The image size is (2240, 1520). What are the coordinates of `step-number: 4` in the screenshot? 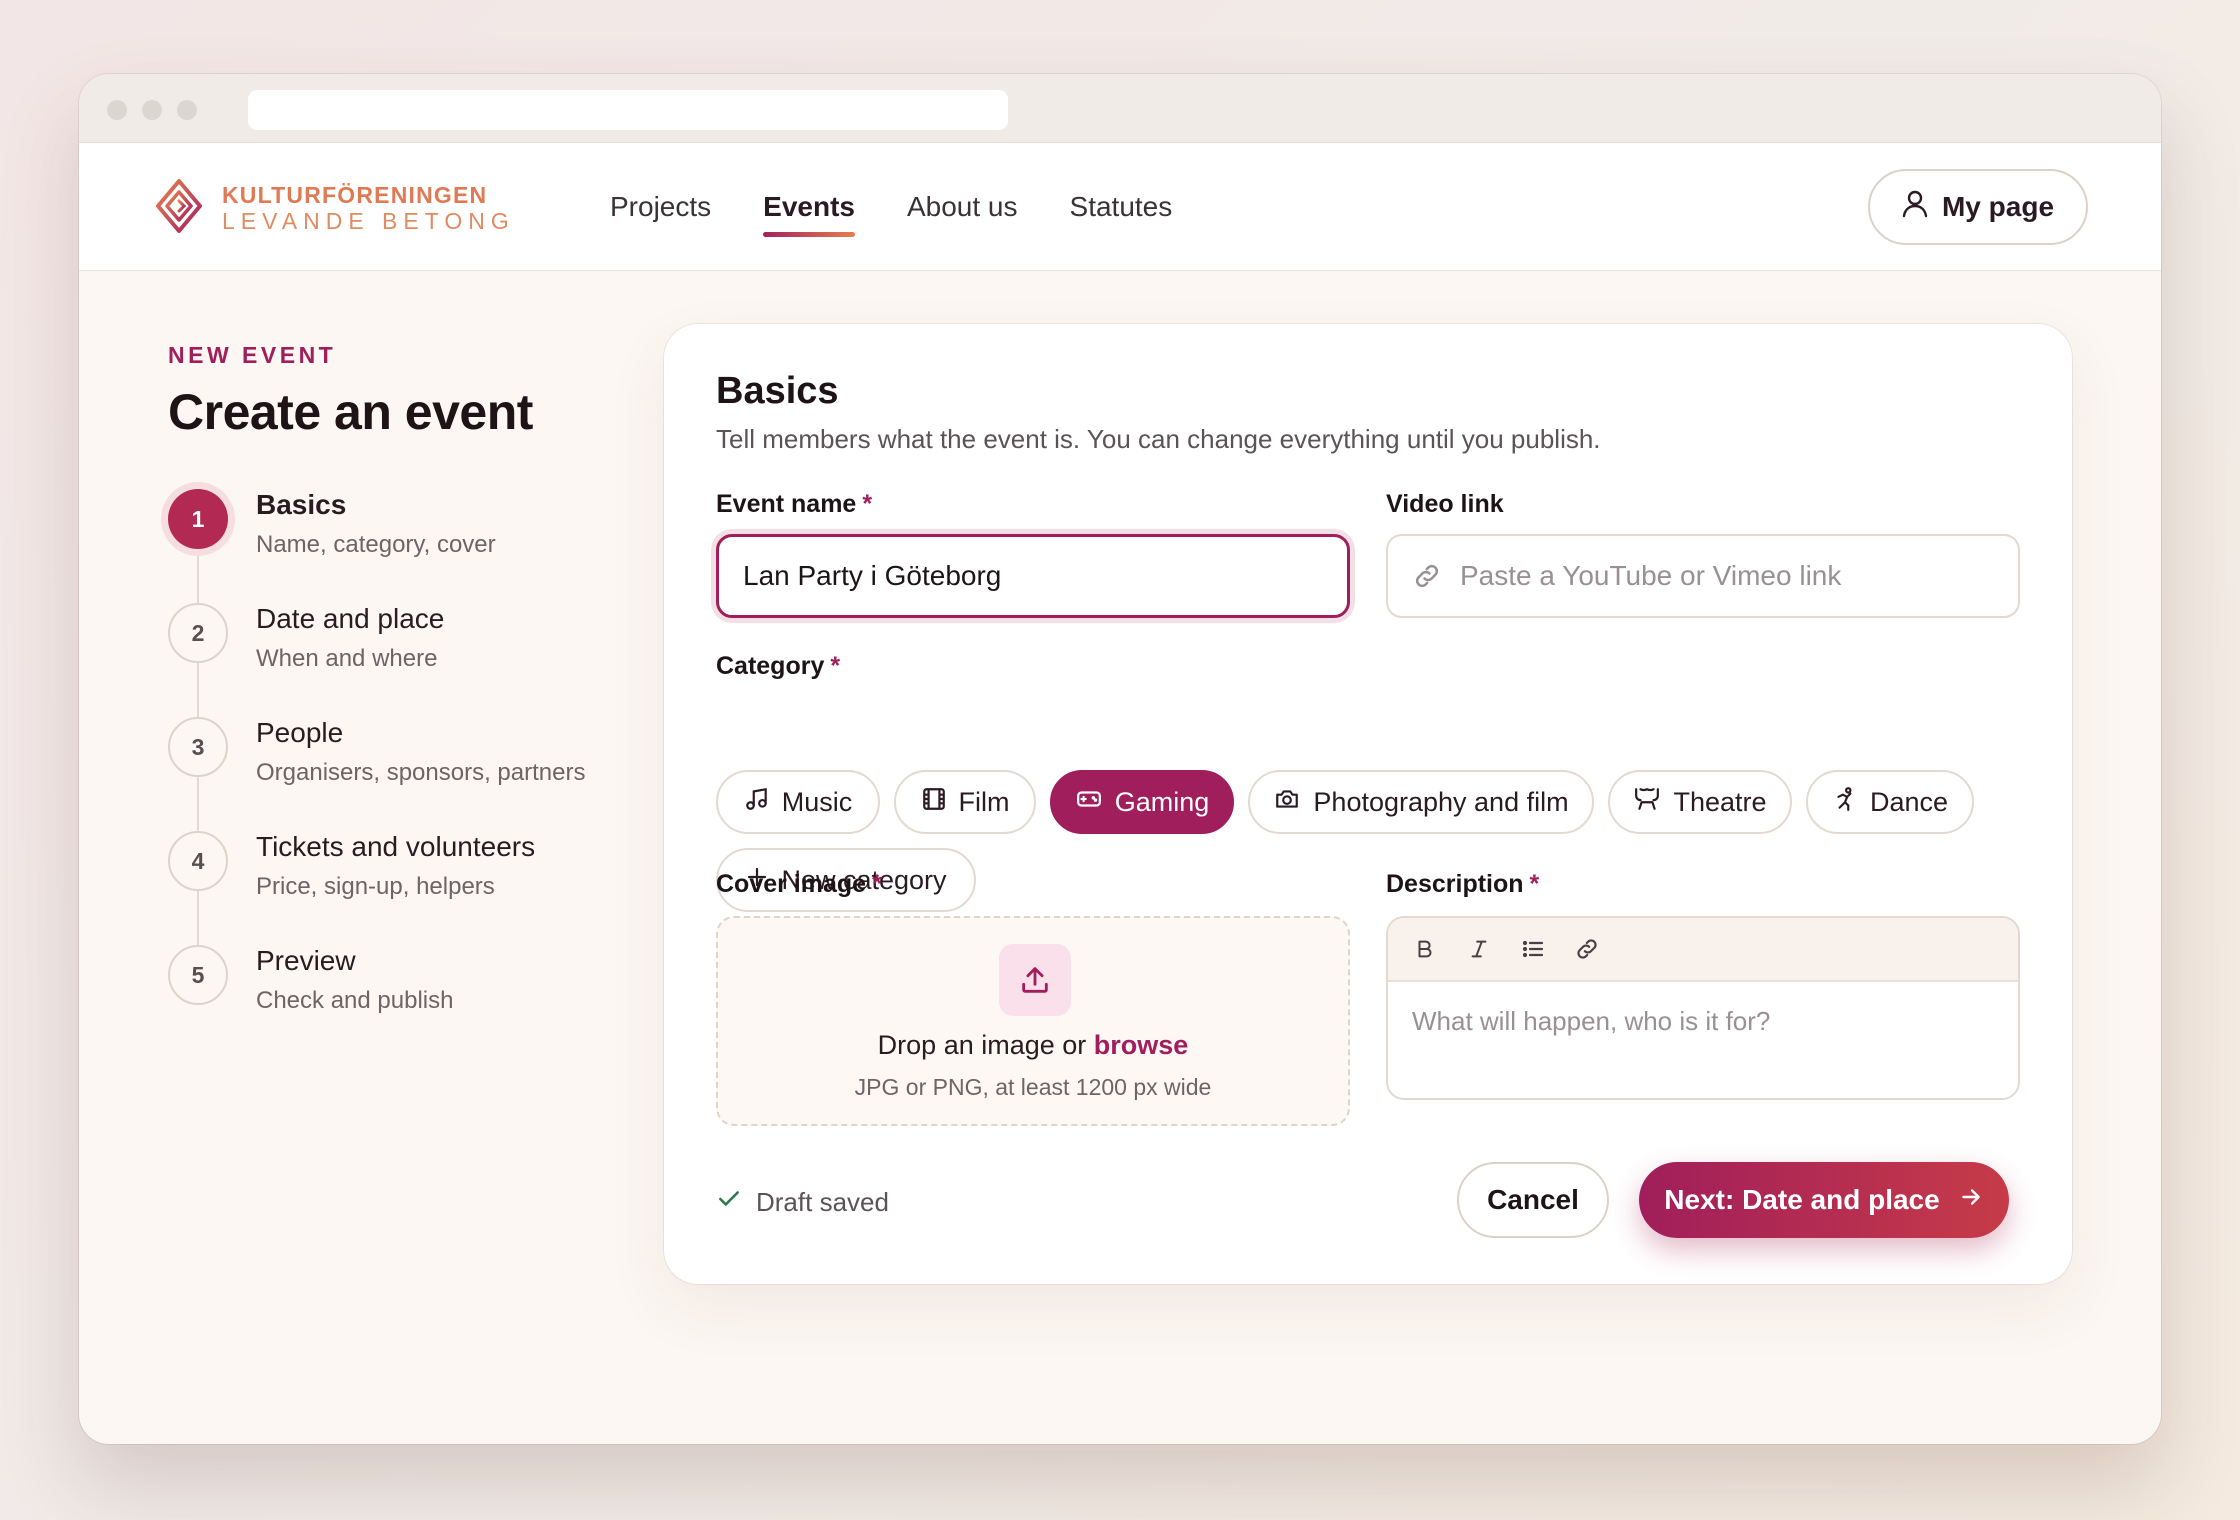 It's located at (198, 861).